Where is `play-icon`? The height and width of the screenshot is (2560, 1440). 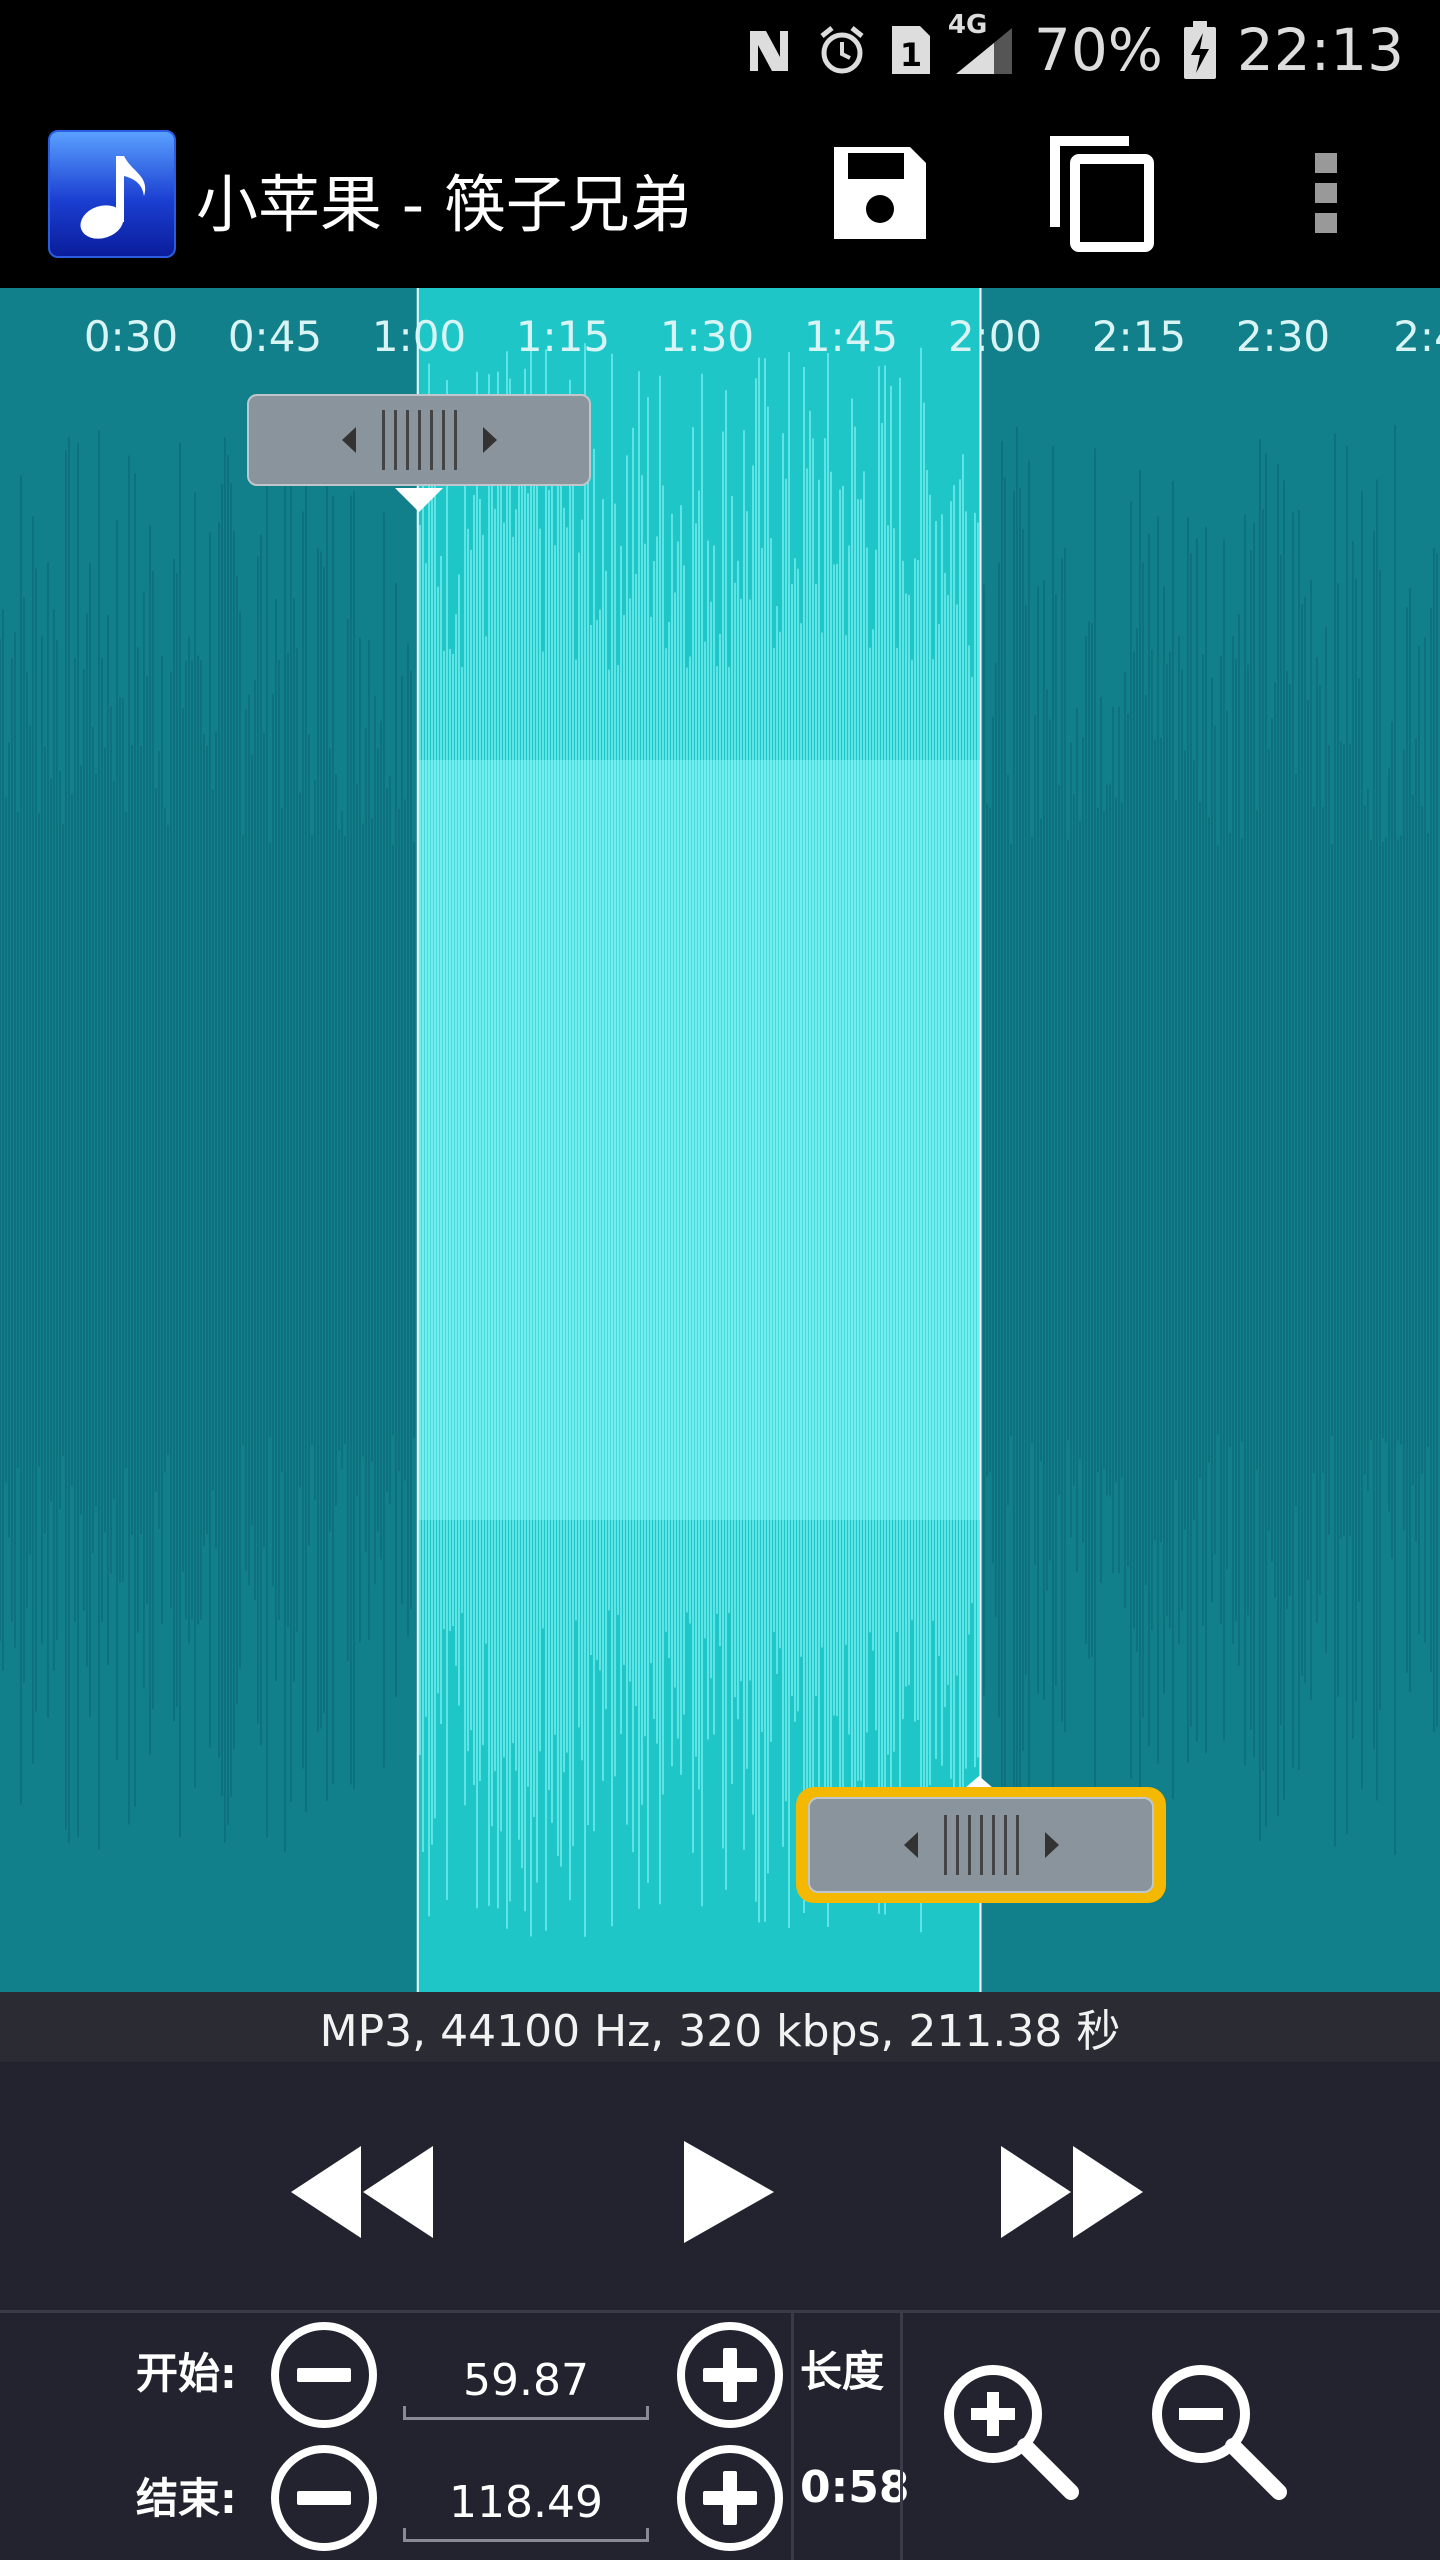
play-icon is located at coordinates (729, 2192).